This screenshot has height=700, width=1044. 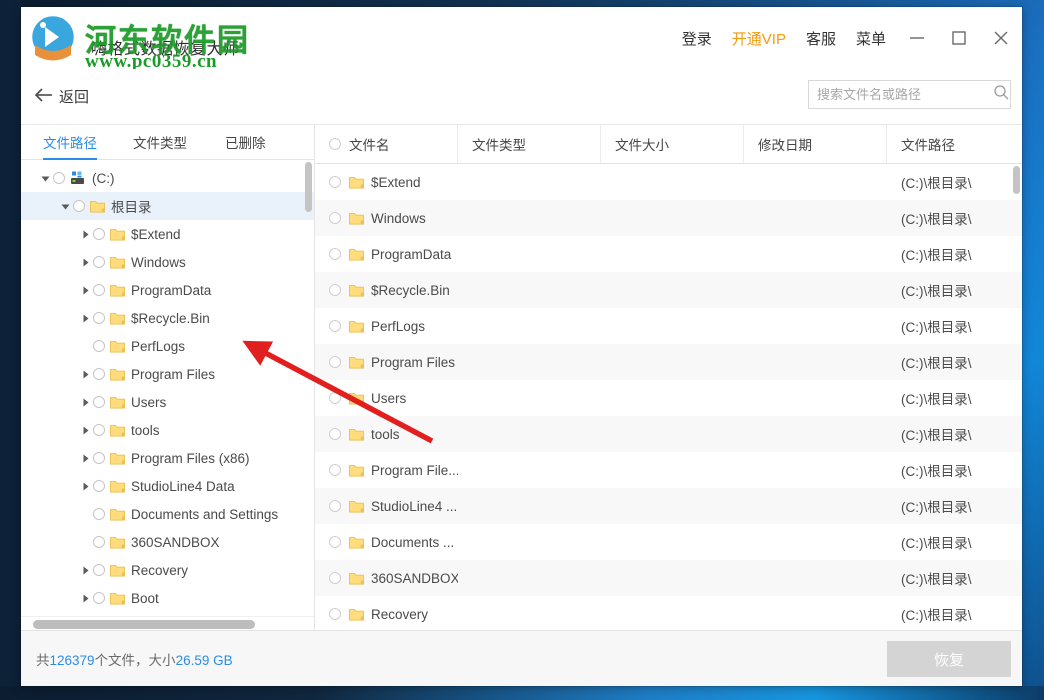 What do you see at coordinates (160, 145) in the screenshot?
I see `tab-file-type: 文件类型` at bounding box center [160, 145].